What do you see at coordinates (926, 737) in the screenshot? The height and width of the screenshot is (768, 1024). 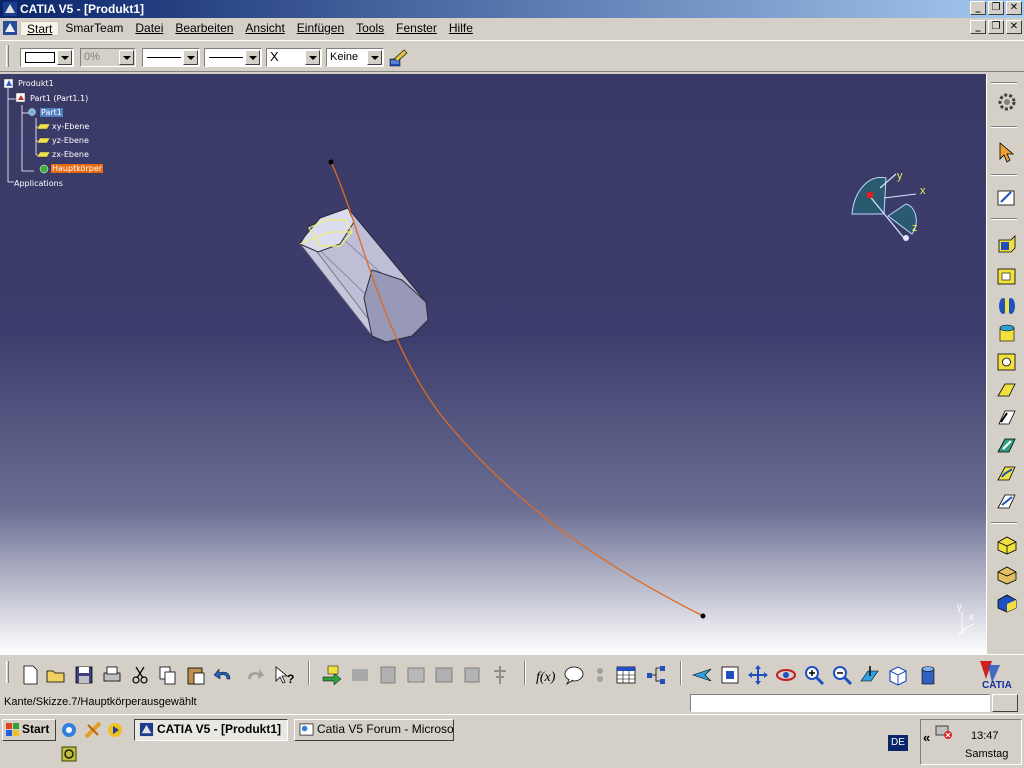 I see `tray-expand-chevron: «` at bounding box center [926, 737].